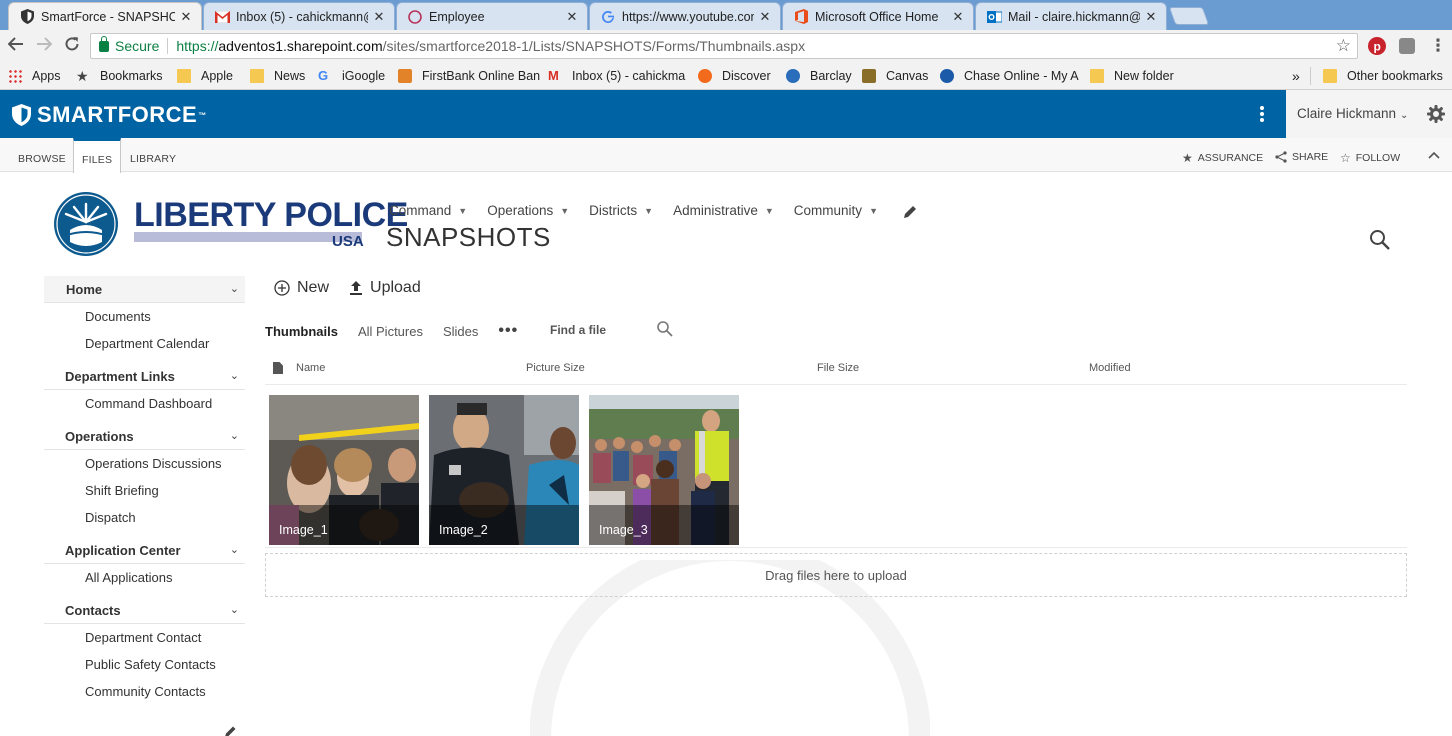  I want to click on tab-browse: BROWSE, so click(42, 155).